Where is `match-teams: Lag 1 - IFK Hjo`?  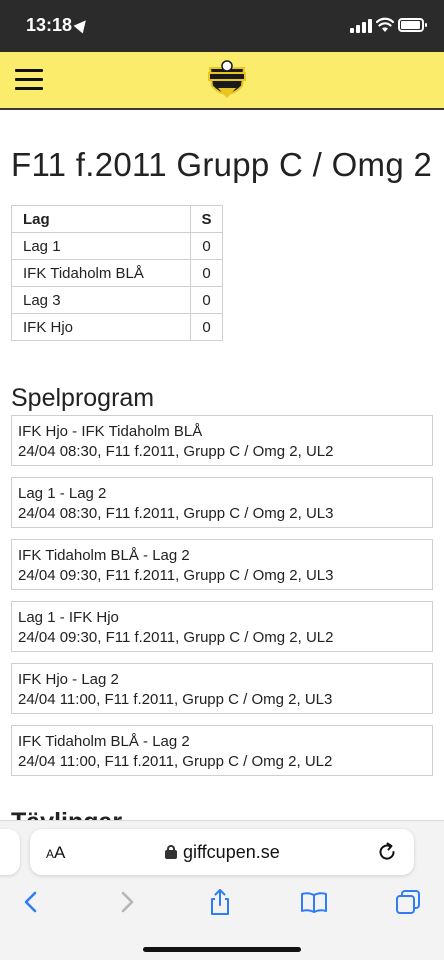
match-teams: Lag 1 - IFK Hjo is located at coordinates (68, 617).